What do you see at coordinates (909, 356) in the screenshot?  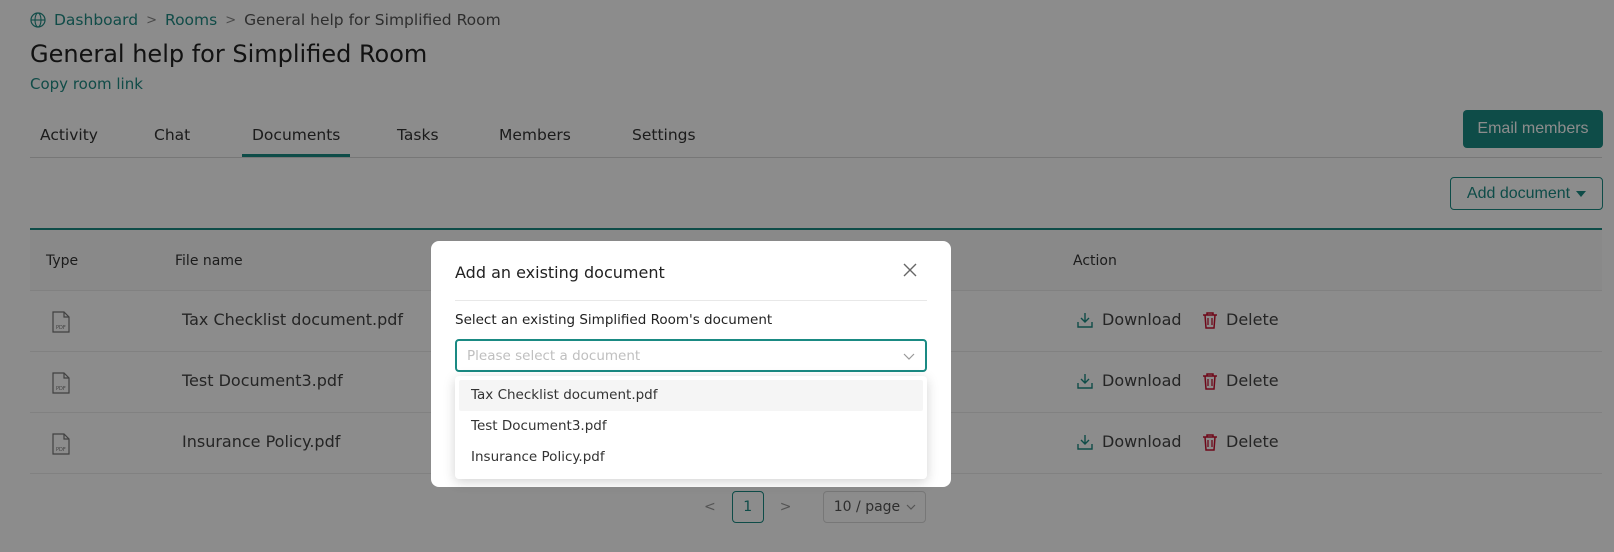 I see `chevron-down-icon` at bounding box center [909, 356].